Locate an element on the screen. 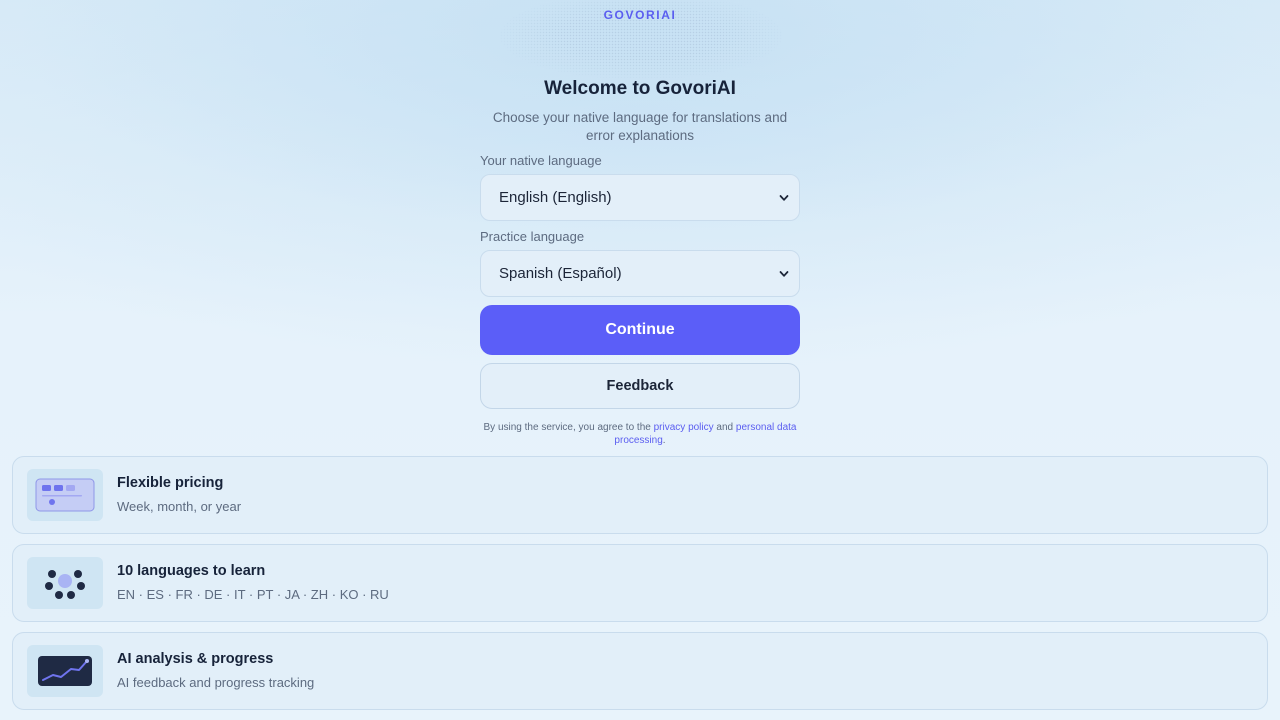 Image resolution: width=1280 pixels, height=720 pixels. practice-language-label: Practice language is located at coordinates (532, 236).